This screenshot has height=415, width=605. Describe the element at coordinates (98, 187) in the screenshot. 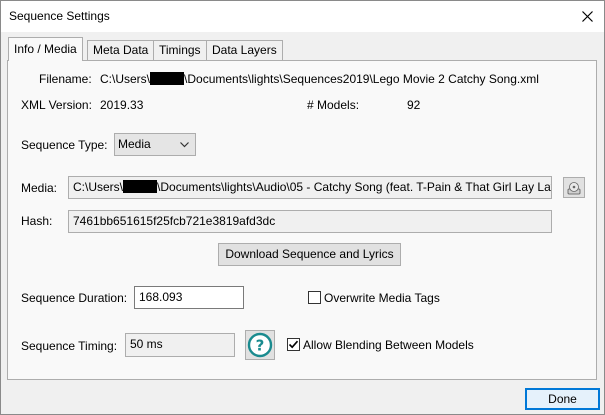

I see `media-prefix: C:\Users\` at that location.